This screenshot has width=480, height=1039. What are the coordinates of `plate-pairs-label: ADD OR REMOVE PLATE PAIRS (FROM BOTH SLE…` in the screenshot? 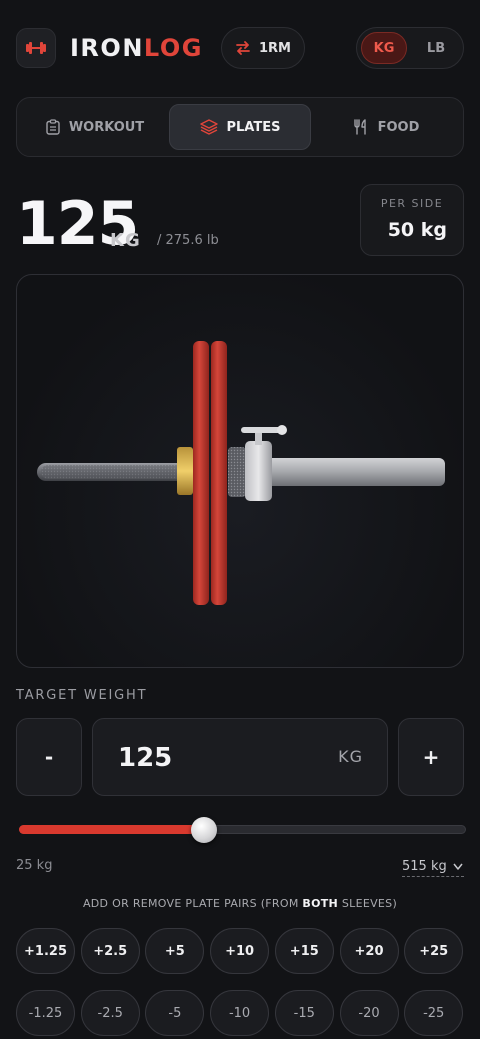 It's located at (240, 903).